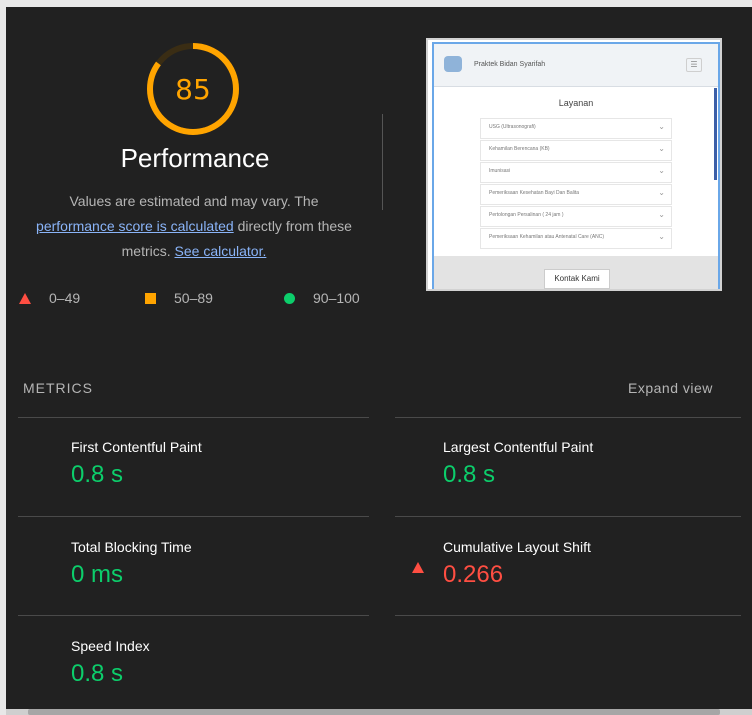  I want to click on metric-speed-index: Speed Index 0.8 s, so click(205, 672).